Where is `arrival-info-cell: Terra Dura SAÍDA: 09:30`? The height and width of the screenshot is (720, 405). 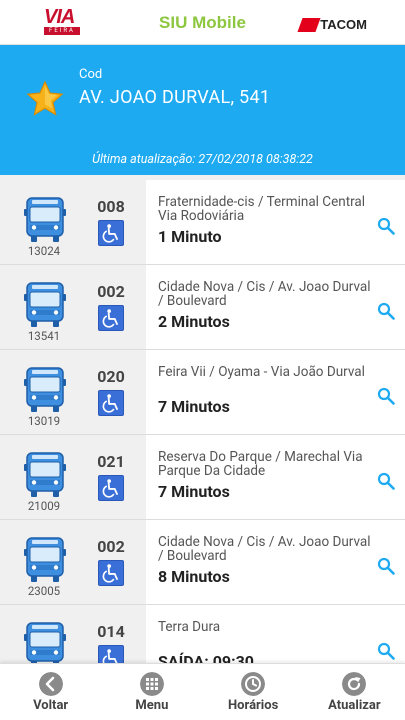
arrival-info-cell: Terra Dura SAÍDA: 09:30 is located at coordinates (275, 635).